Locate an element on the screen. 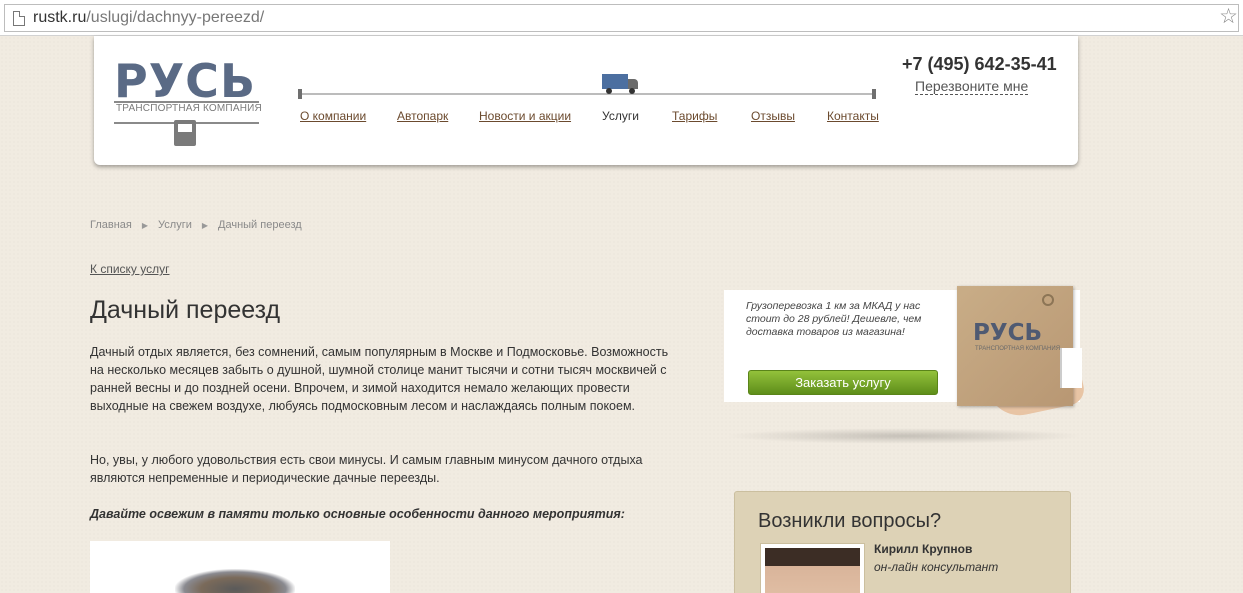 The image size is (1243, 593). consultant-photo is located at coordinates (812, 570).